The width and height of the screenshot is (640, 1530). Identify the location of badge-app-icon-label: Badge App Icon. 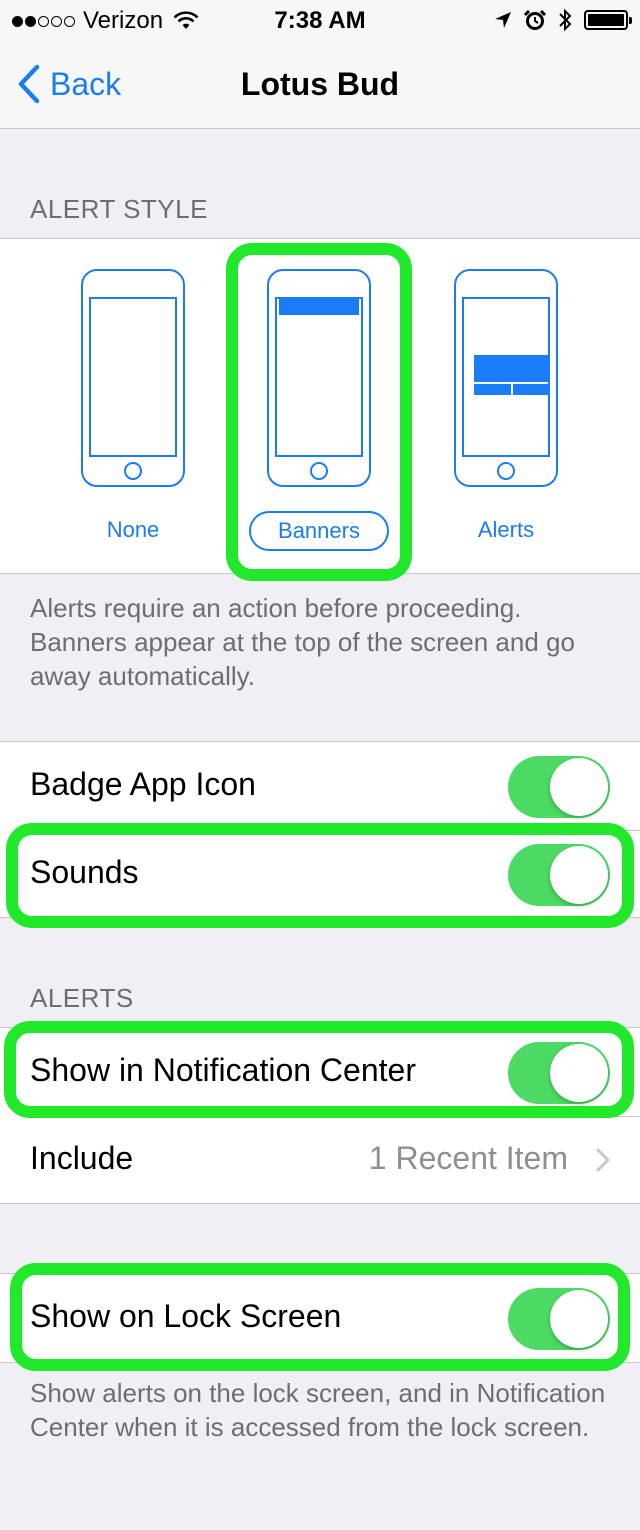
(143, 784).